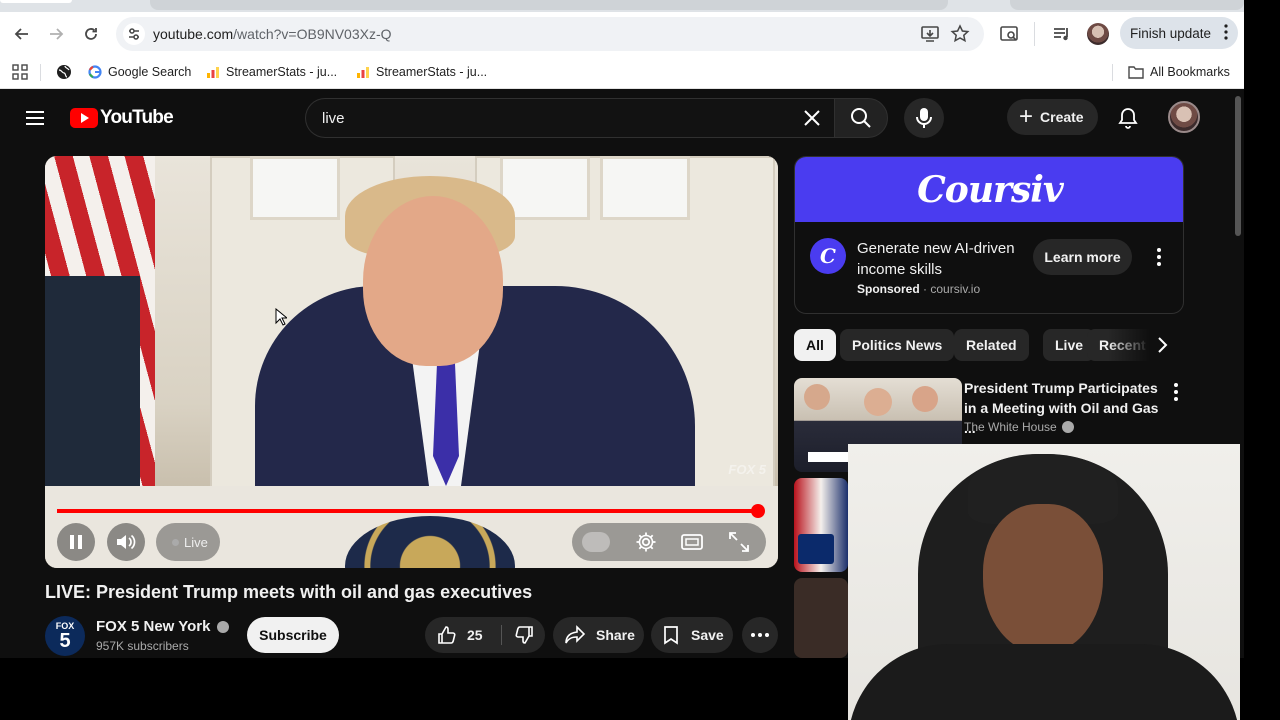 This screenshot has width=1280, height=720. Describe the element at coordinates (196, 542) in the screenshot. I see `live-label: Live` at that location.